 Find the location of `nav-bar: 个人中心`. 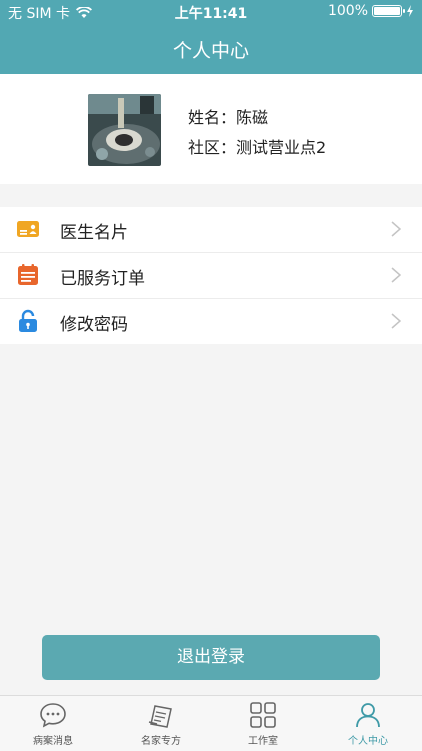

nav-bar: 个人中心 is located at coordinates (211, 49).